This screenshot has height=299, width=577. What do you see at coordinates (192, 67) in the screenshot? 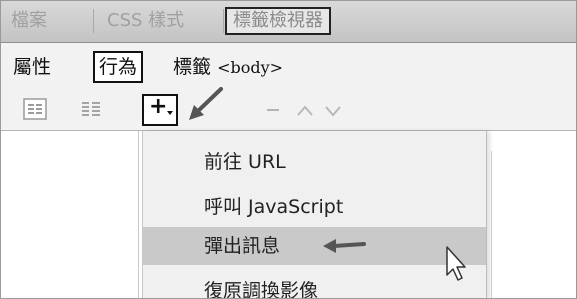
I see `tag-prefix-label: 標籤` at bounding box center [192, 67].